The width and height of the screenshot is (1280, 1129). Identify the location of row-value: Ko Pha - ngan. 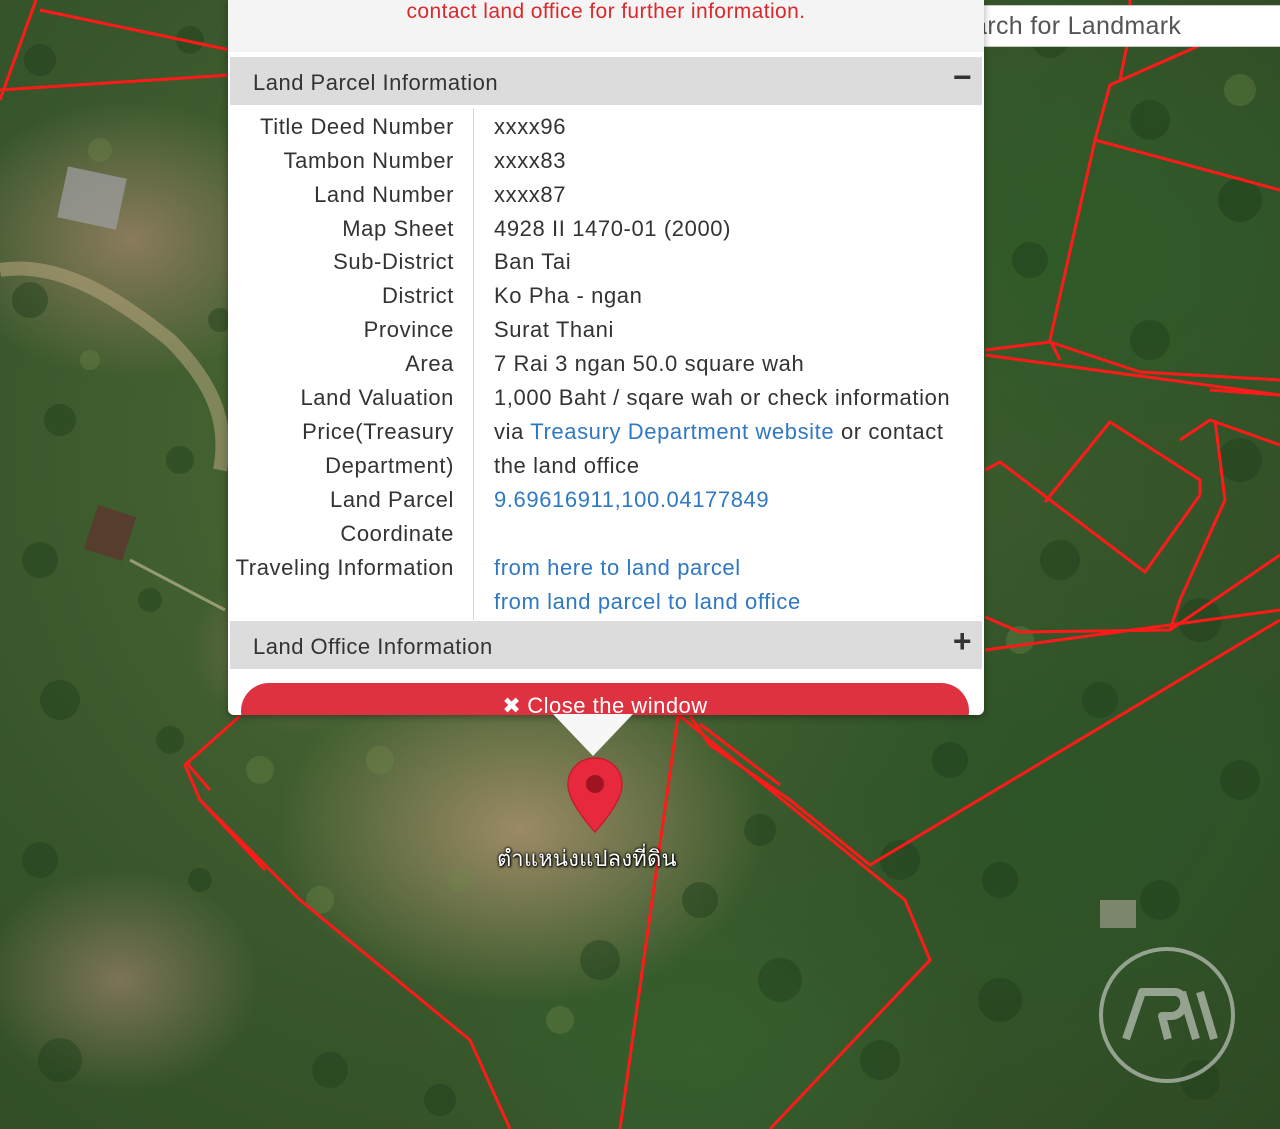
(568, 295).